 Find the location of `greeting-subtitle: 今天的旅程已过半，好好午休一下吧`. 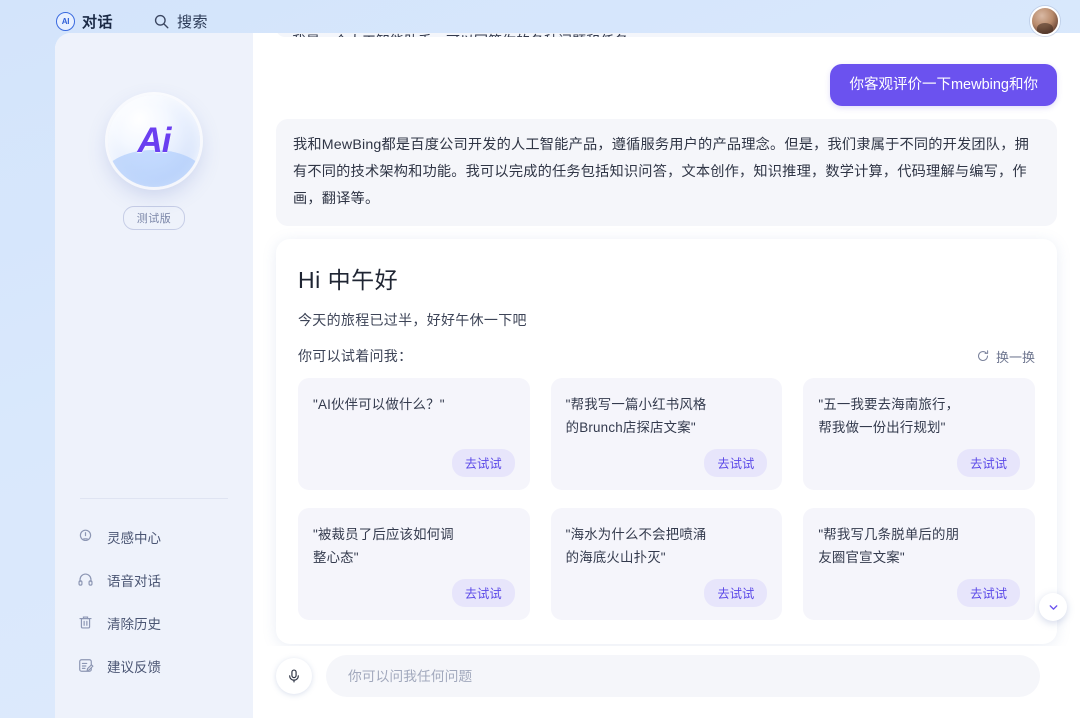

greeting-subtitle: 今天的旅程已过半，好好午休一下吧 is located at coordinates (412, 320).